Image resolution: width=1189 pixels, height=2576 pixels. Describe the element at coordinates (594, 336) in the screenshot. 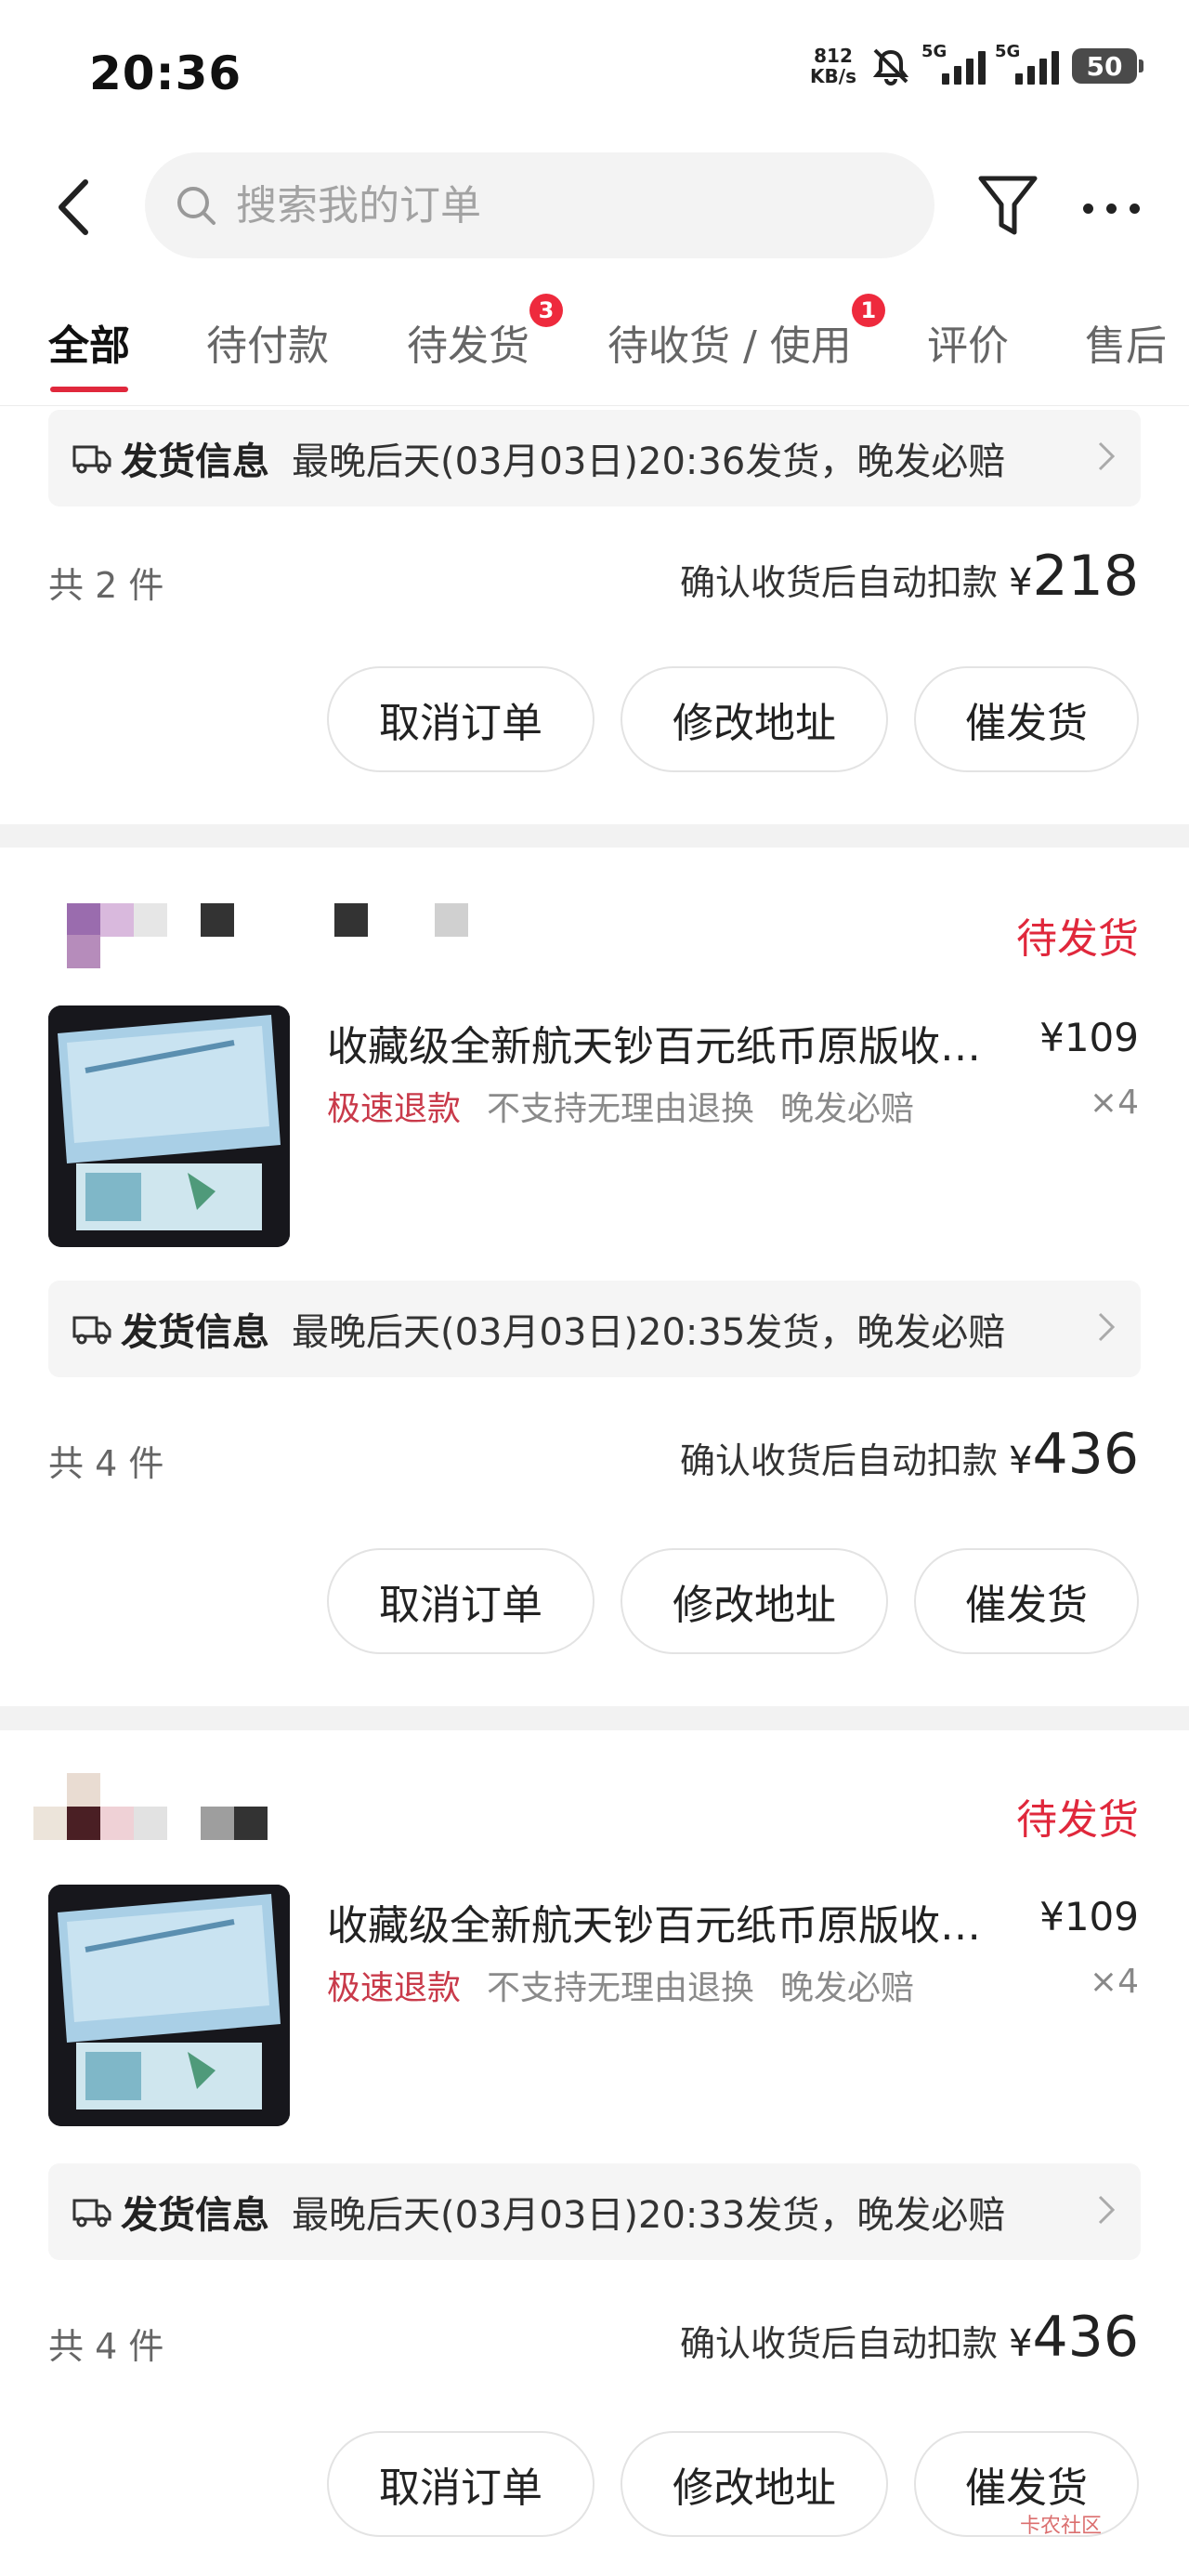

I see `order-tabs: 全部 待付款 待发货 3 待收货 / 使用 1 评价 售后` at that location.